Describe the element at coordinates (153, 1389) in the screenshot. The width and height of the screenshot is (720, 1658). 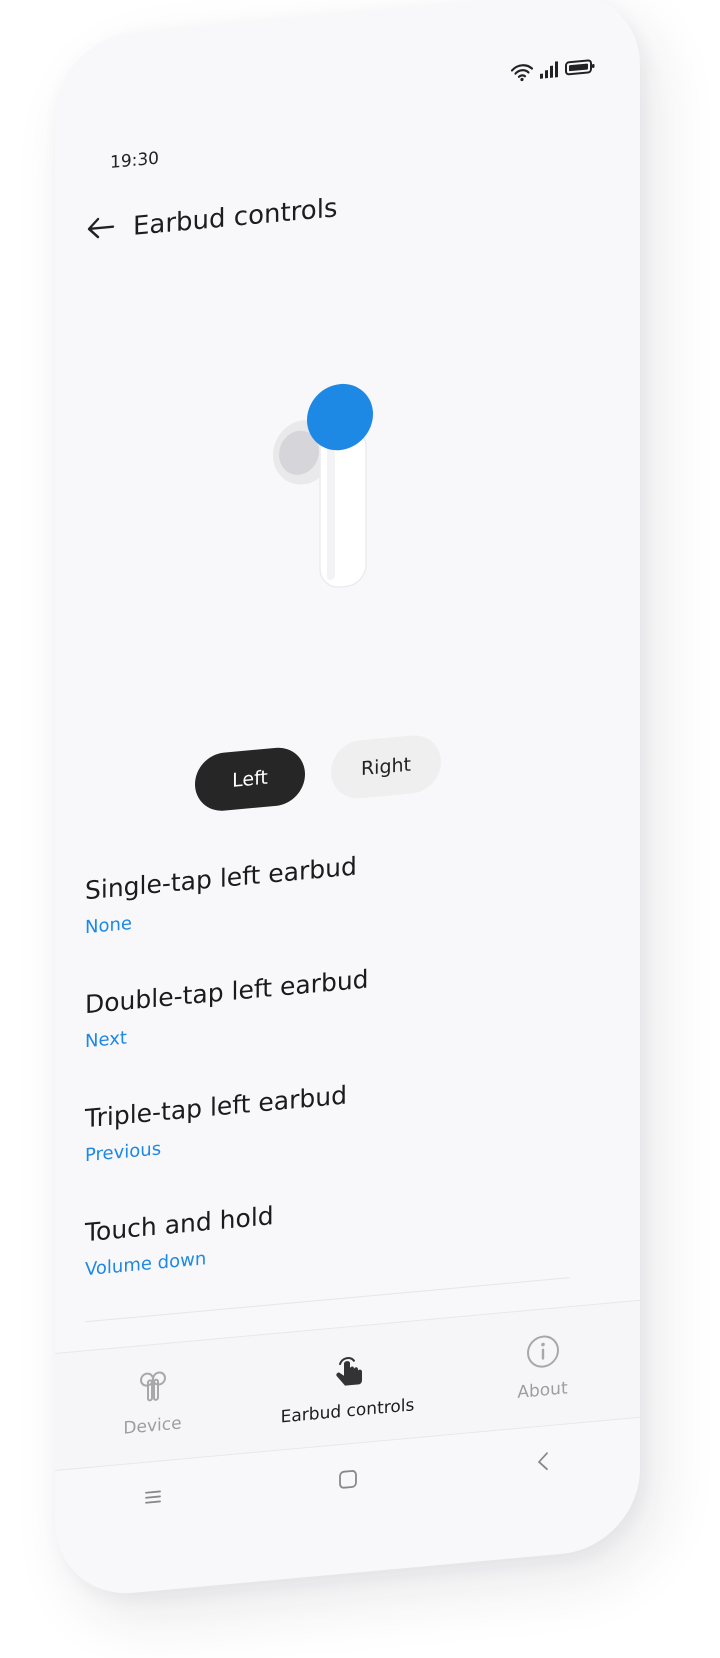
I see `earbuds-icon` at that location.